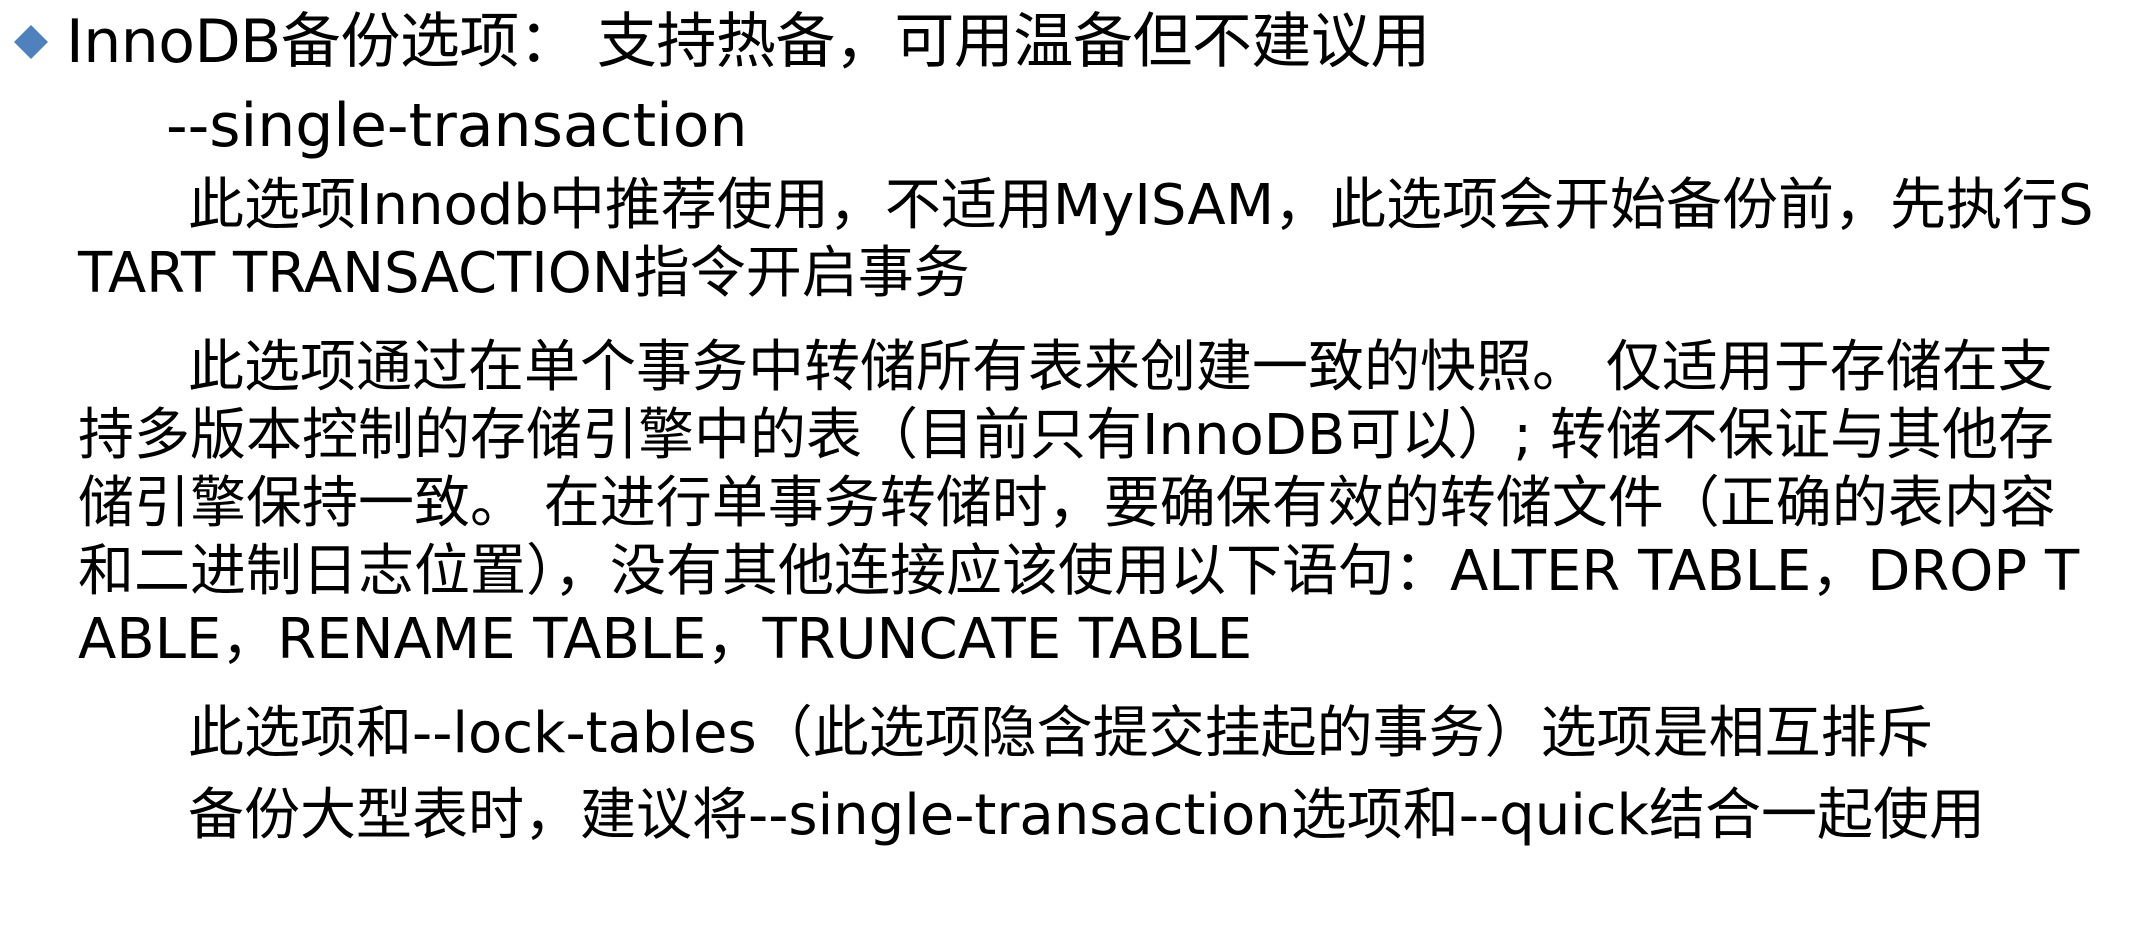  I want to click on paragraph-lock-tables-exclusive: 此选项和--lock-tables（此选项隐含提交挂起的事务）选项是相互排斥, so click(1060, 733).